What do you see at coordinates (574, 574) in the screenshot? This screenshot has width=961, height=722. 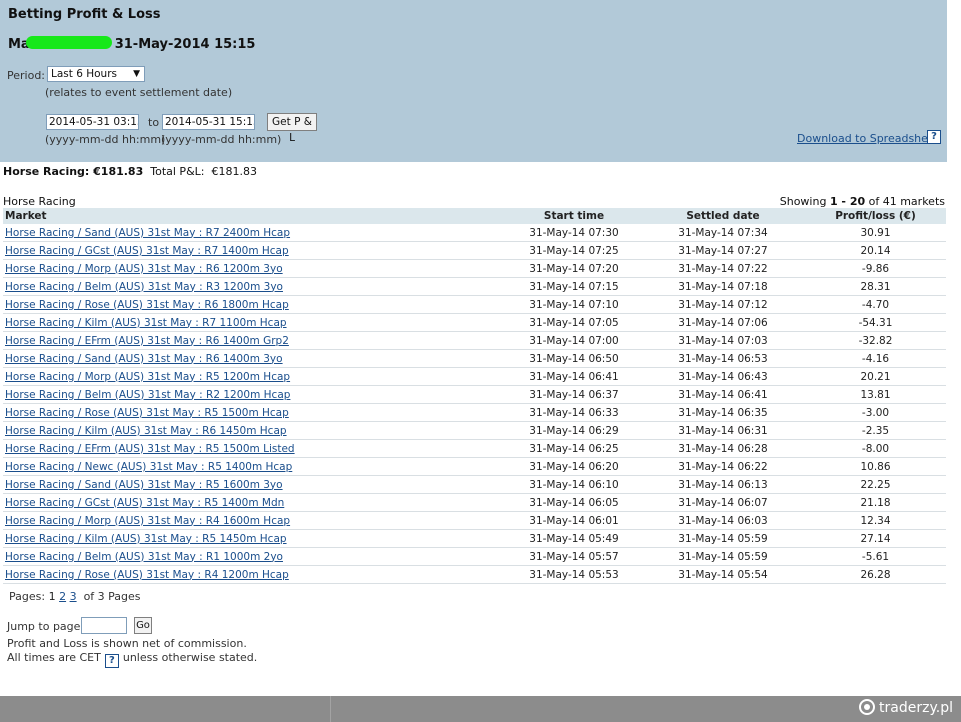 I see `start-time-cell: 31-May-14 05:53` at bounding box center [574, 574].